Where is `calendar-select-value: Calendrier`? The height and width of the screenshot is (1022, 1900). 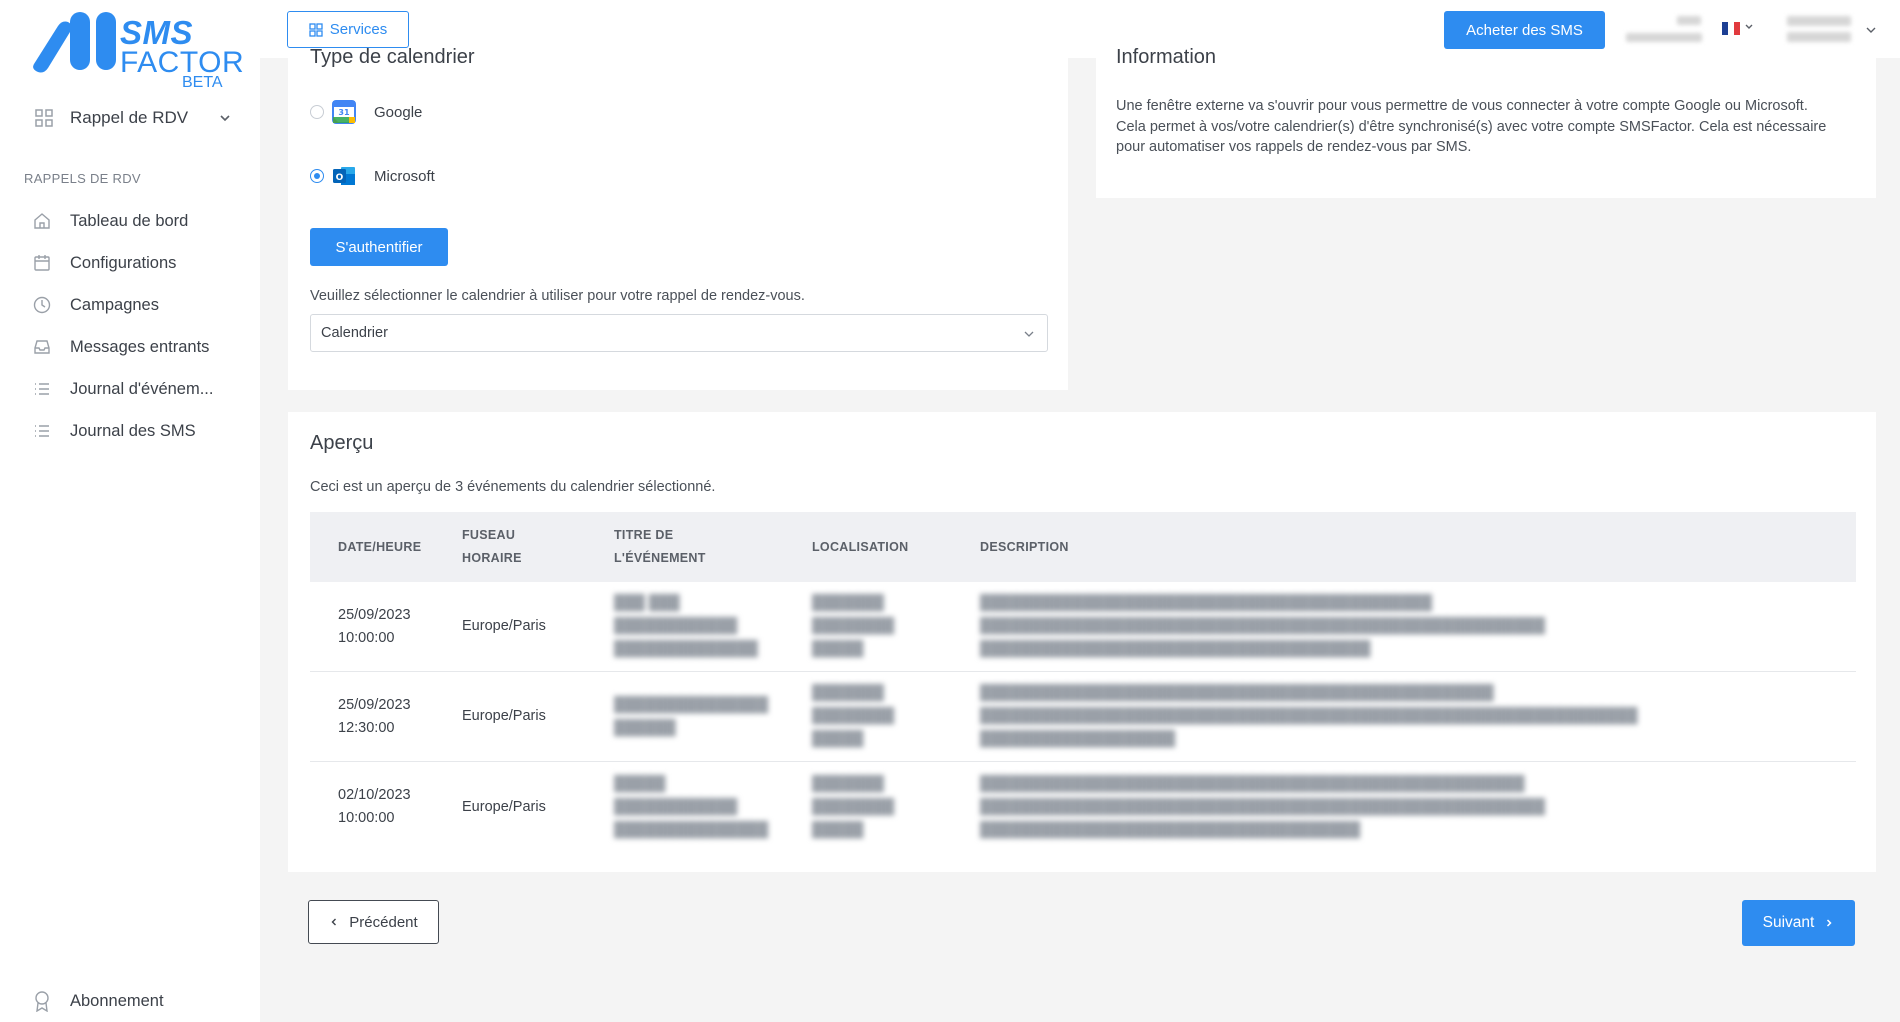 calendar-select-value: Calendrier is located at coordinates (354, 333).